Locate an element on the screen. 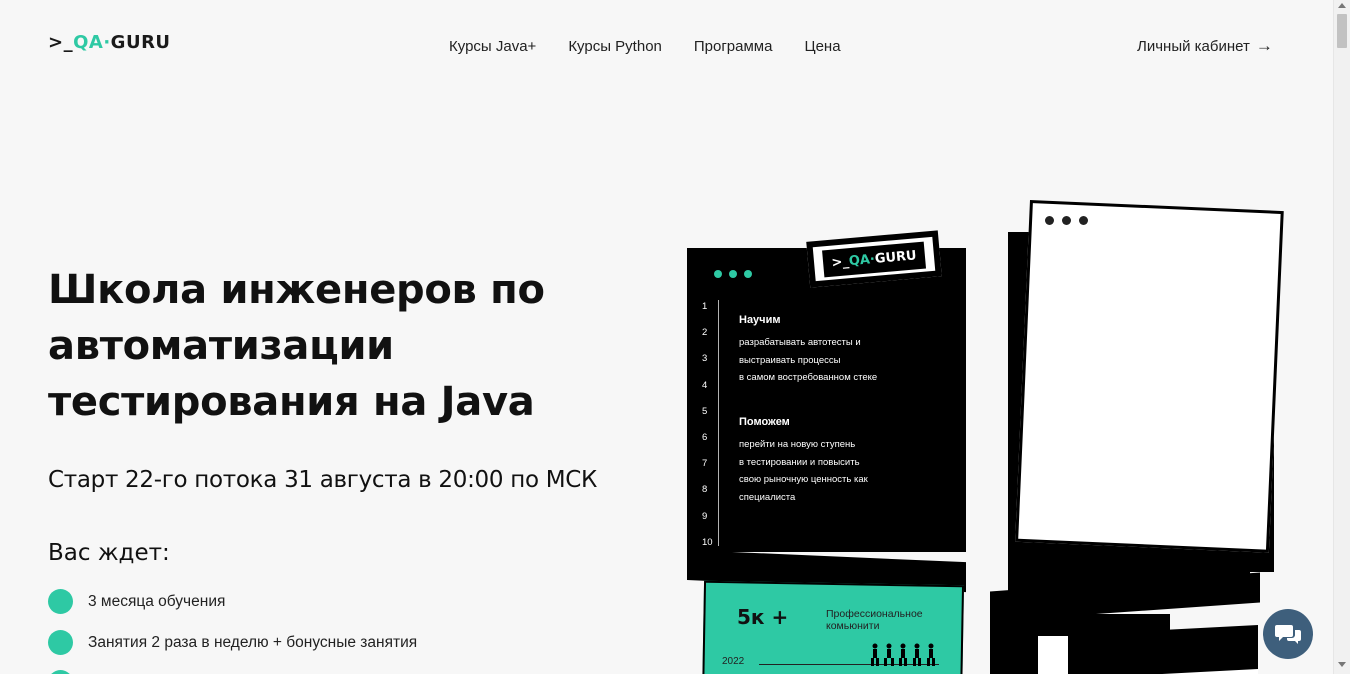 The width and height of the screenshot is (1350, 674). gutter-divider is located at coordinates (718, 423).